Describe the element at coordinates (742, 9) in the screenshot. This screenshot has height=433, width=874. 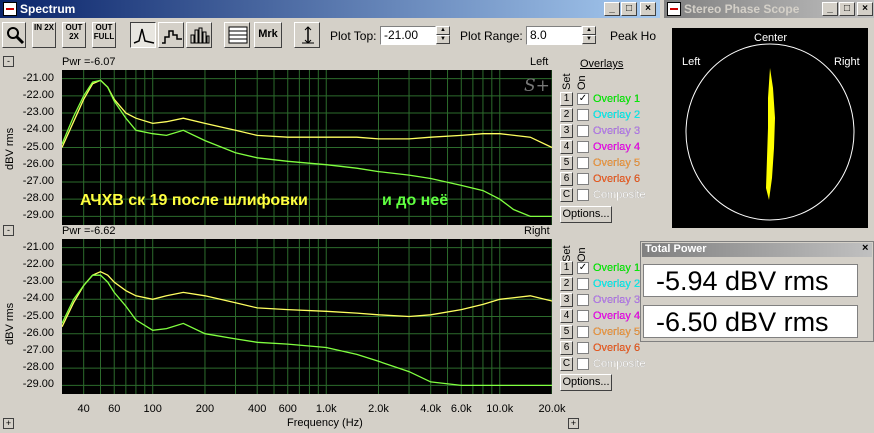
I see `phase-scope-title: Stereo Phase Scope` at that location.